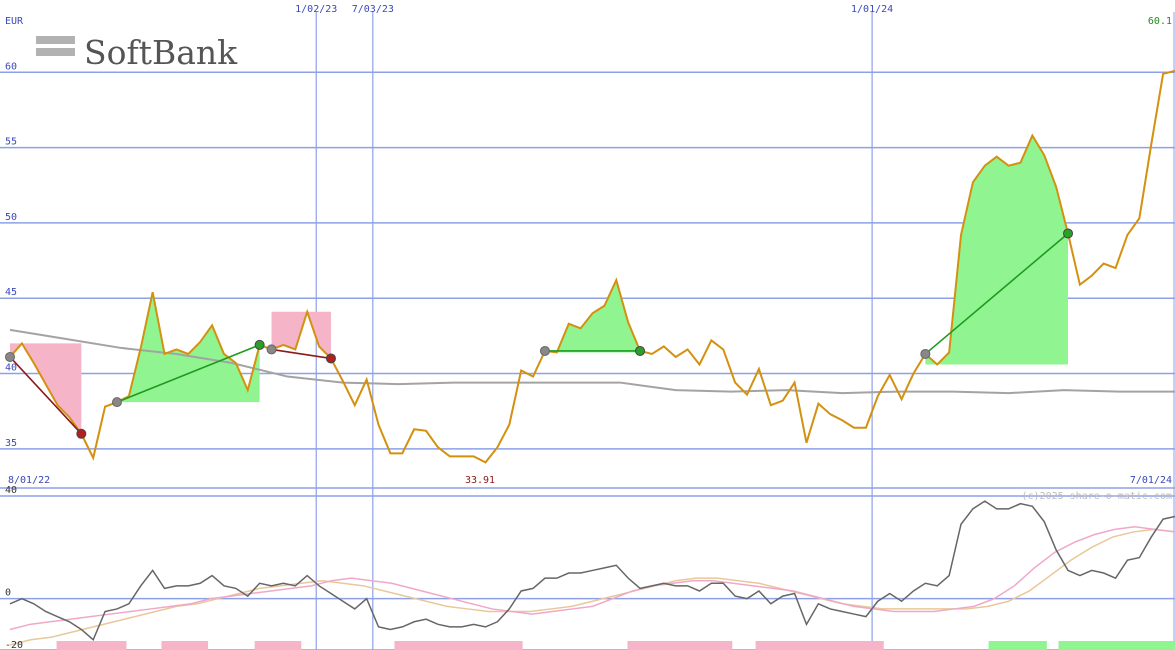 Image resolution: width=1175 pixels, height=650 pixels. What do you see at coordinates (11, 142) in the screenshot?
I see `y-tick-label: 55` at bounding box center [11, 142].